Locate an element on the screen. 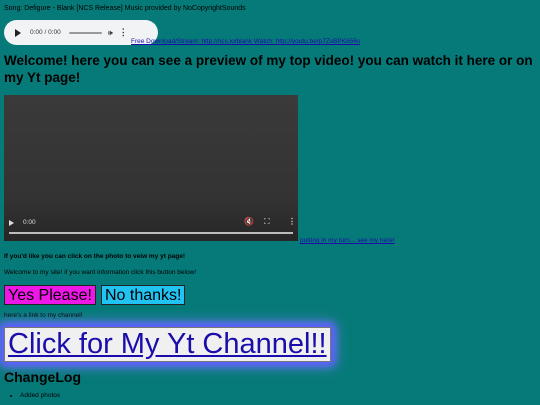 The width and height of the screenshot is (540, 405). video-volume-icon: 🔇 is located at coordinates (249, 221).